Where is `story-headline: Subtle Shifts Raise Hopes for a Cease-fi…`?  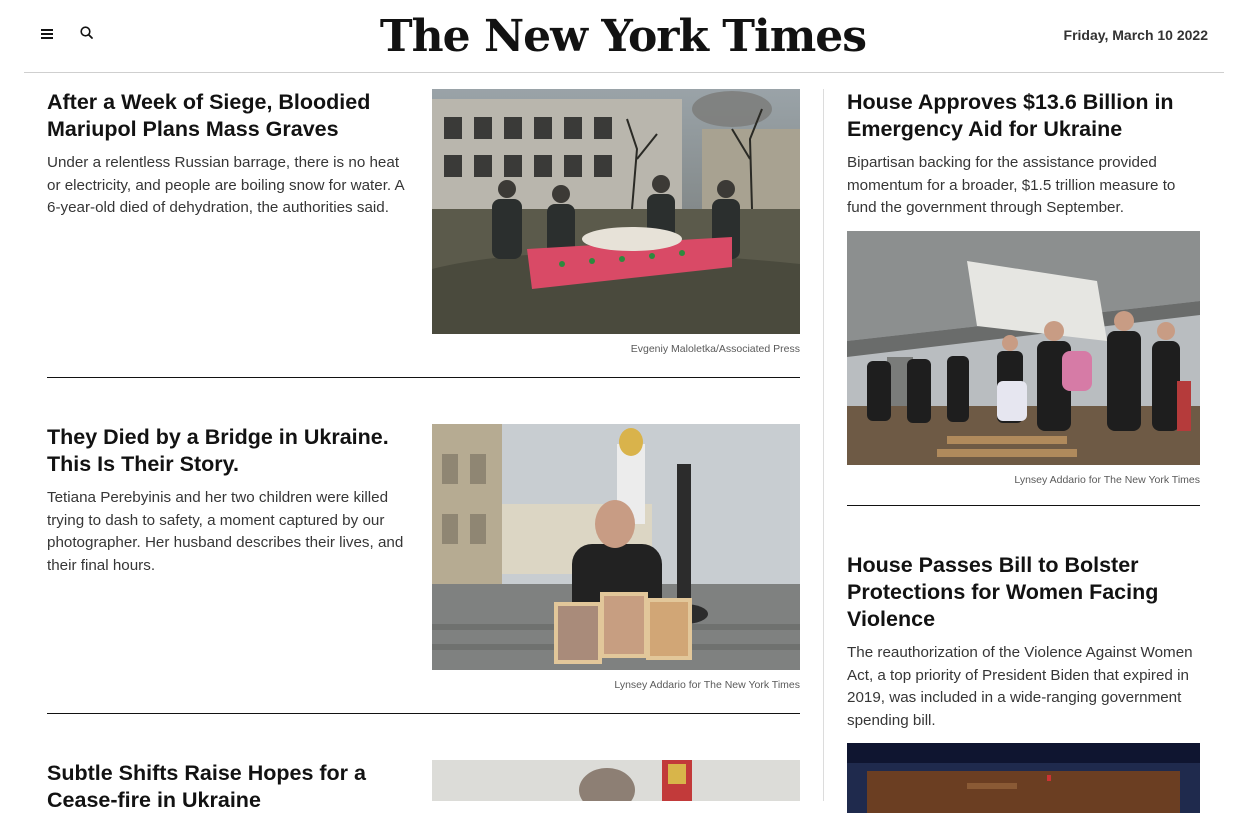
story-headline: Subtle Shifts Raise Hopes for a Cease-fi… is located at coordinates (229, 787).